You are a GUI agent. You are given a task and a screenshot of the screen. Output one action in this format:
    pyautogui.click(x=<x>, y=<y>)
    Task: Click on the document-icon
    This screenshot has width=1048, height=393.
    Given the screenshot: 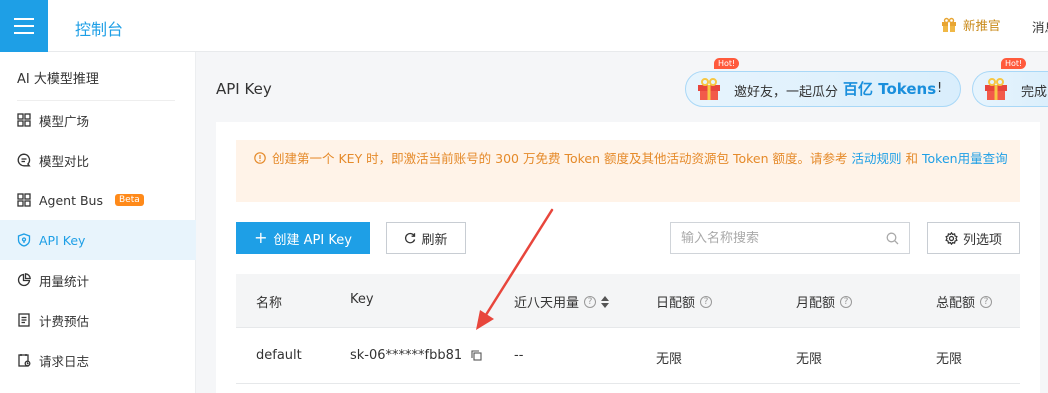 What is the action you would take?
    pyautogui.click(x=24, y=320)
    